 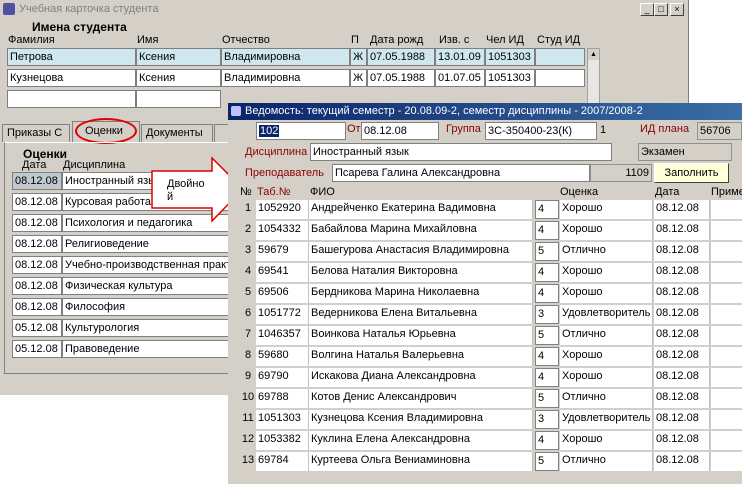 I want to click on row-fio: Андрейченко Екатерина Вадимовна, so click(x=421, y=209).